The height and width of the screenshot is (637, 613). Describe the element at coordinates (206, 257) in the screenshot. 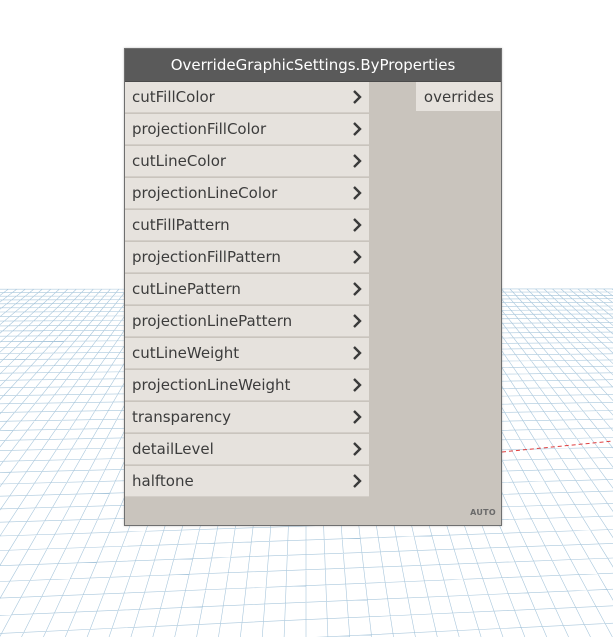

I see `input-port-label: projectionFillPattern` at that location.